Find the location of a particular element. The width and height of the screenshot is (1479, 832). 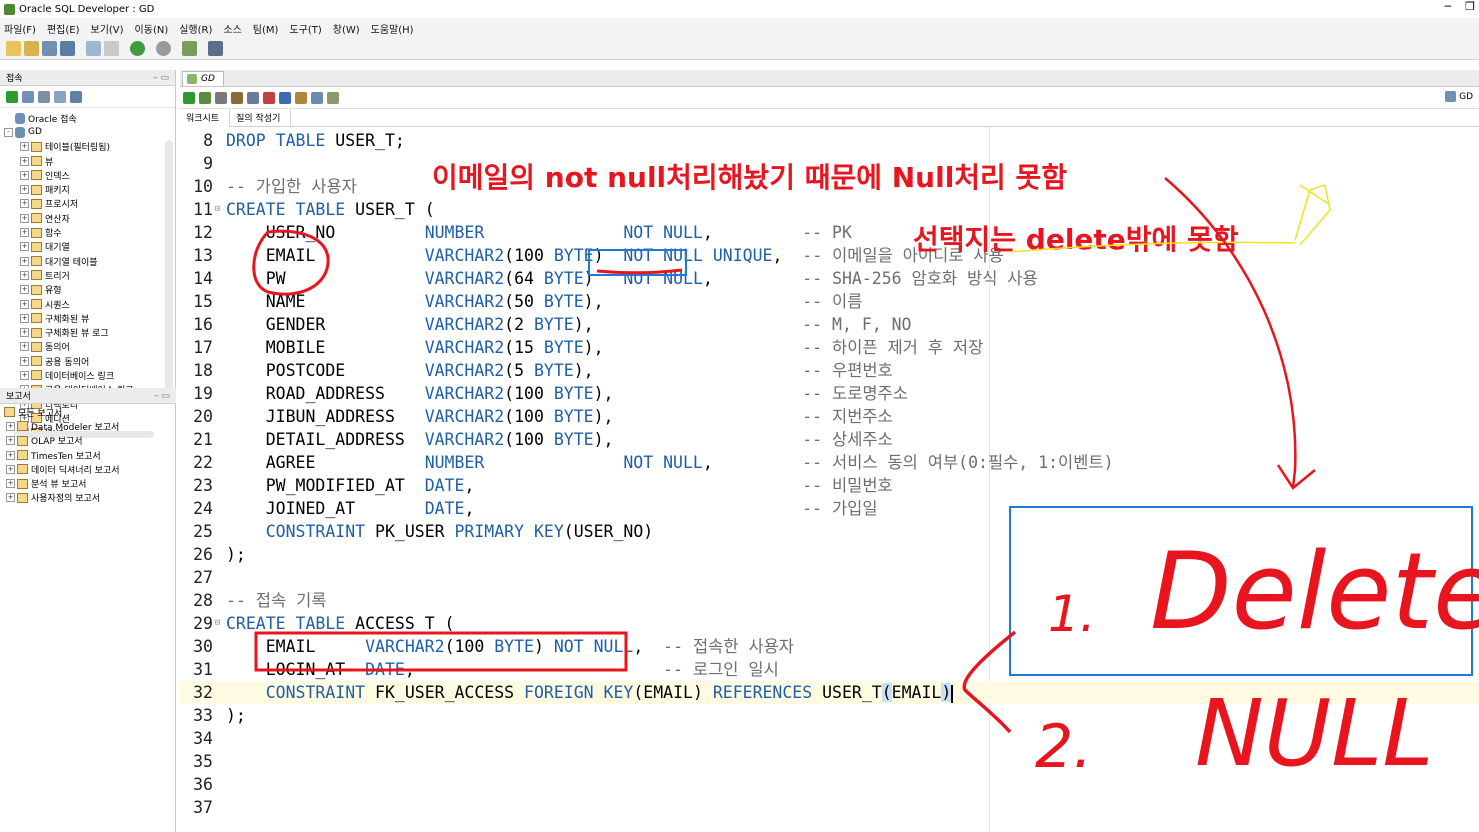

tree-item: + 연산자 is located at coordinates (87, 218).